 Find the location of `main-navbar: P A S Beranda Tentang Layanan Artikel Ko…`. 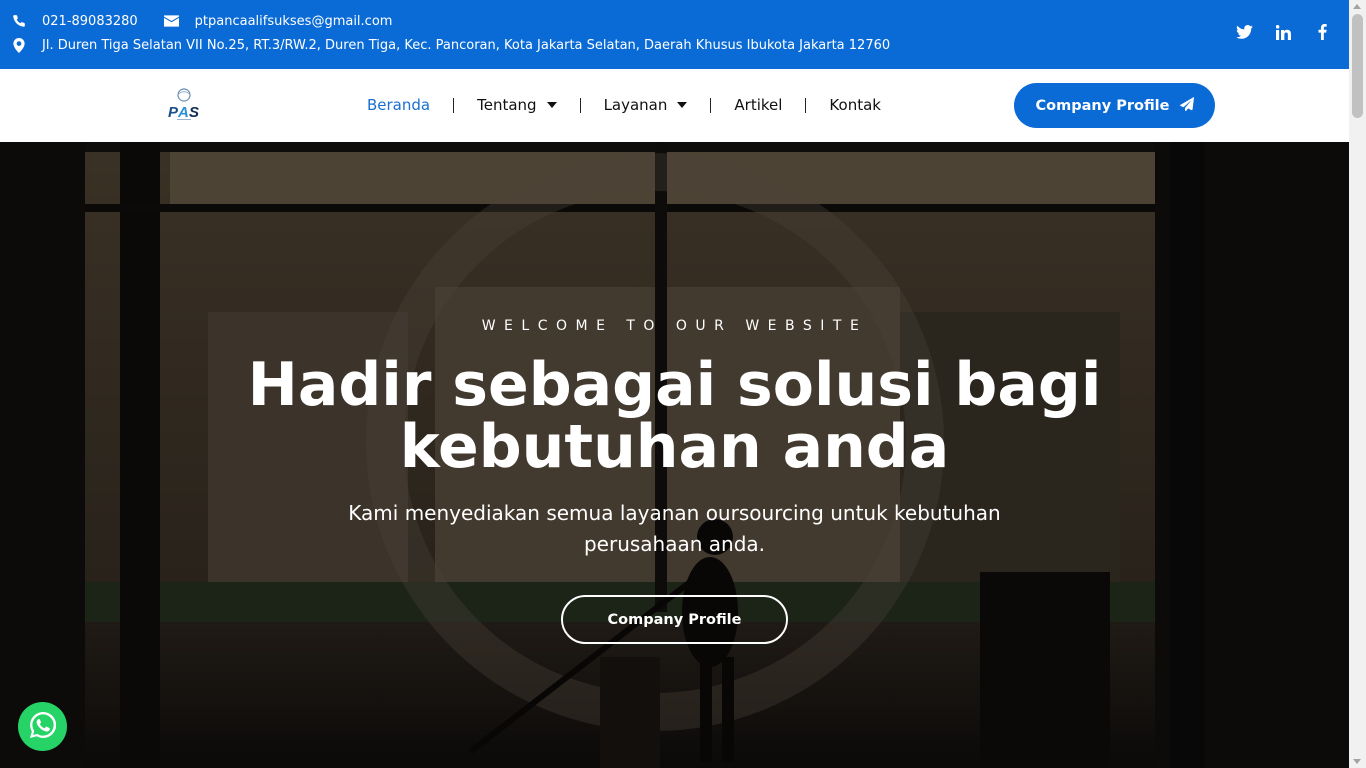

main-navbar: P A S Beranda Tentang Layanan Artikel Ko… is located at coordinates (674, 105).